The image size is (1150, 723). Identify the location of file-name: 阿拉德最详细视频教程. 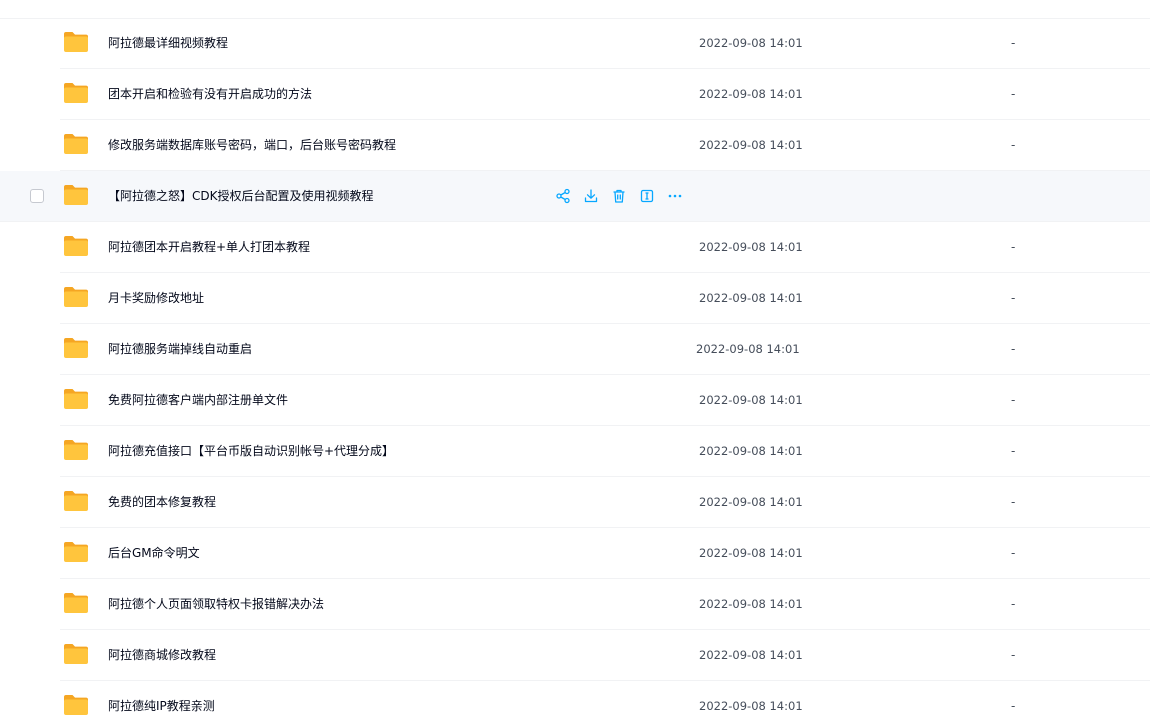
(168, 43).